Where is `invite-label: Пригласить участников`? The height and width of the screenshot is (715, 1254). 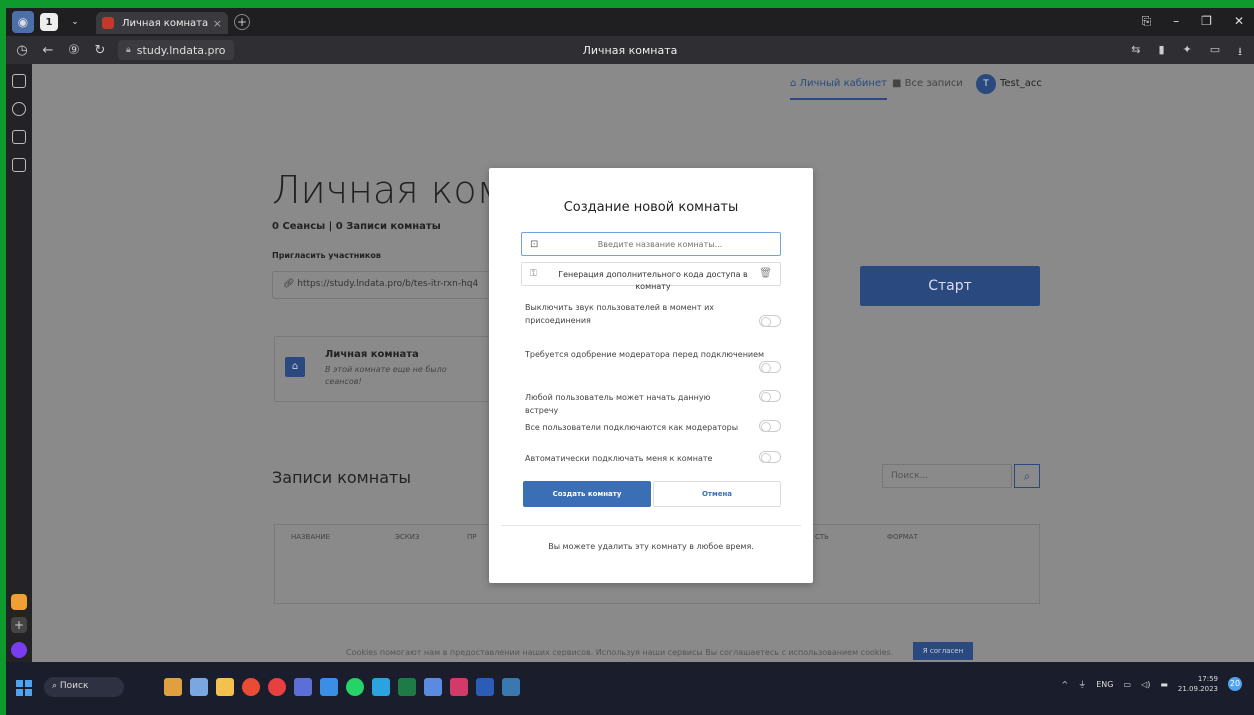 invite-label: Пригласить участников is located at coordinates (326, 255).